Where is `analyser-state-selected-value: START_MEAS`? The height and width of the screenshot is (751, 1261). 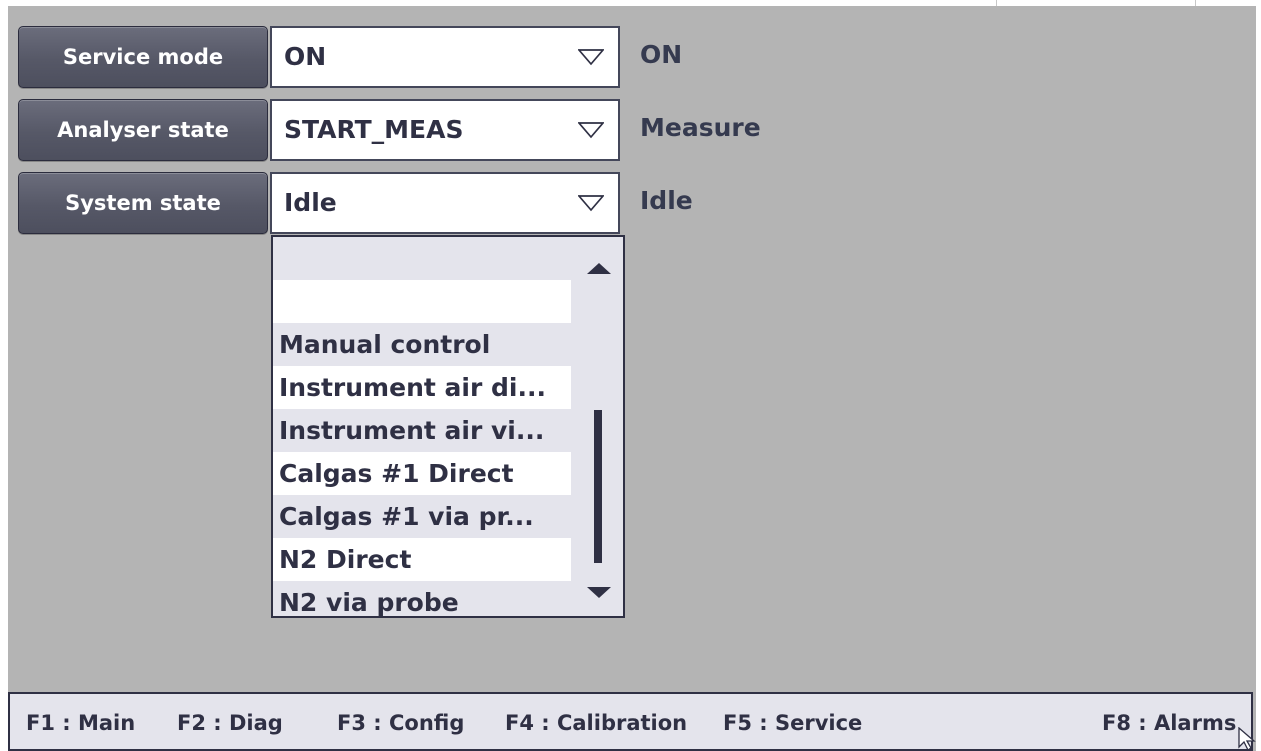 analyser-state-selected-value: START_MEAS is located at coordinates (374, 129).